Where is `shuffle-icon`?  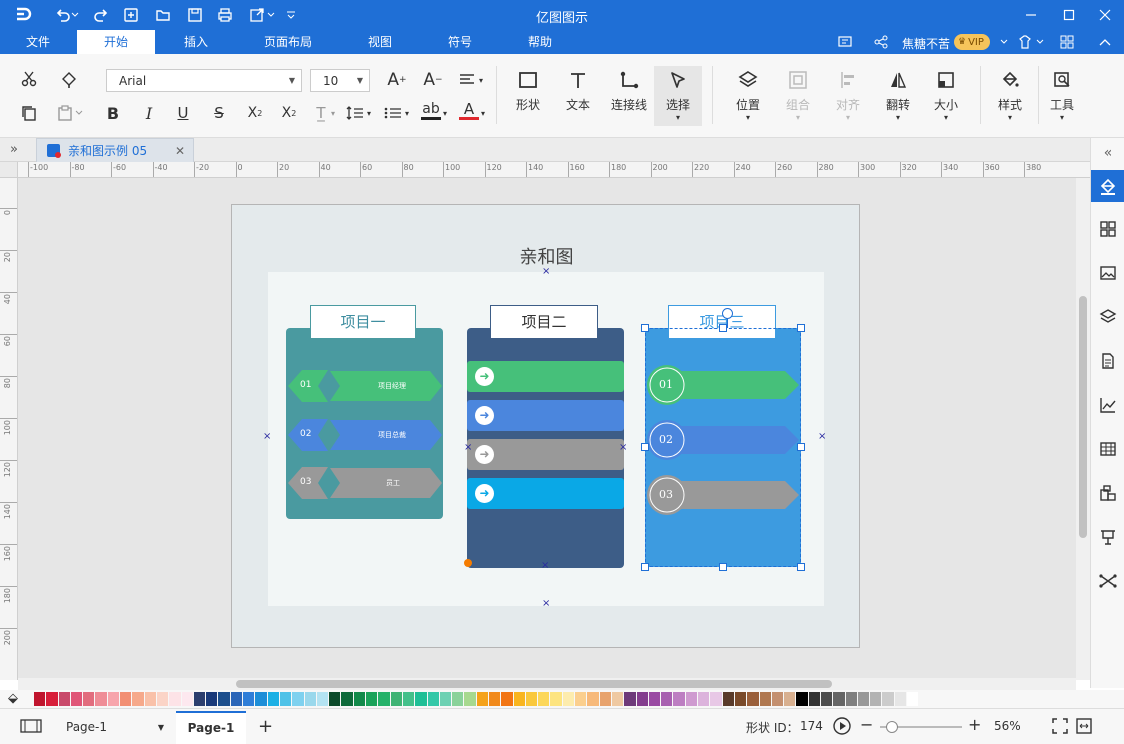 shuffle-icon is located at coordinates (1108, 581).